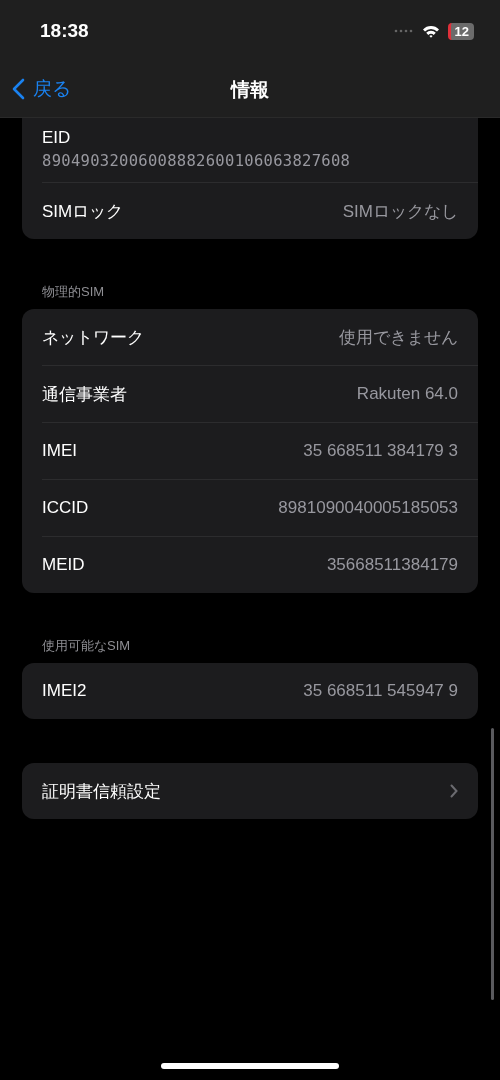 The width and height of the screenshot is (500, 1080). I want to click on section-header: 使用可能なSIM, so click(86, 646).